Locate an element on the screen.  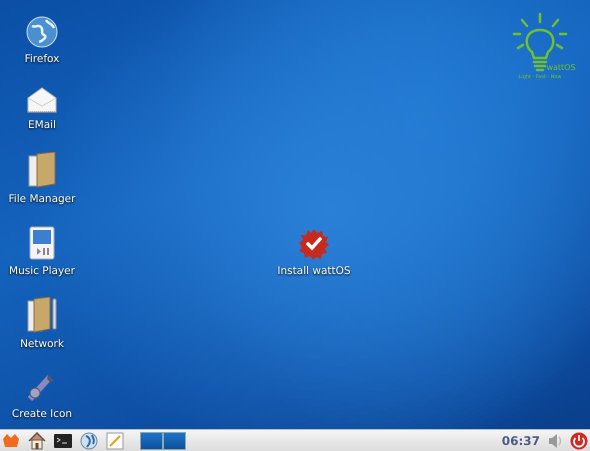
badge-check-icon is located at coordinates (314, 244).